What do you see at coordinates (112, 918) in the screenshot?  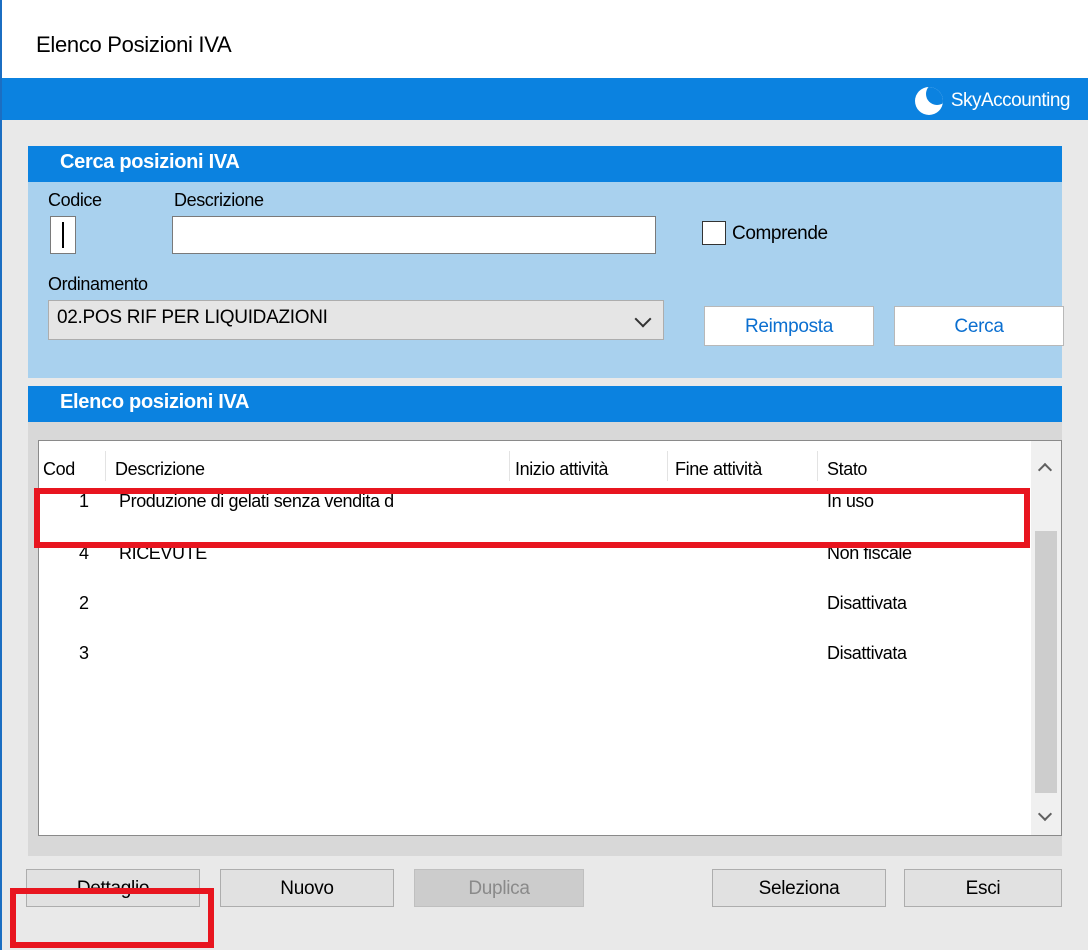 I see `highlight-dettaglio-annotation` at bounding box center [112, 918].